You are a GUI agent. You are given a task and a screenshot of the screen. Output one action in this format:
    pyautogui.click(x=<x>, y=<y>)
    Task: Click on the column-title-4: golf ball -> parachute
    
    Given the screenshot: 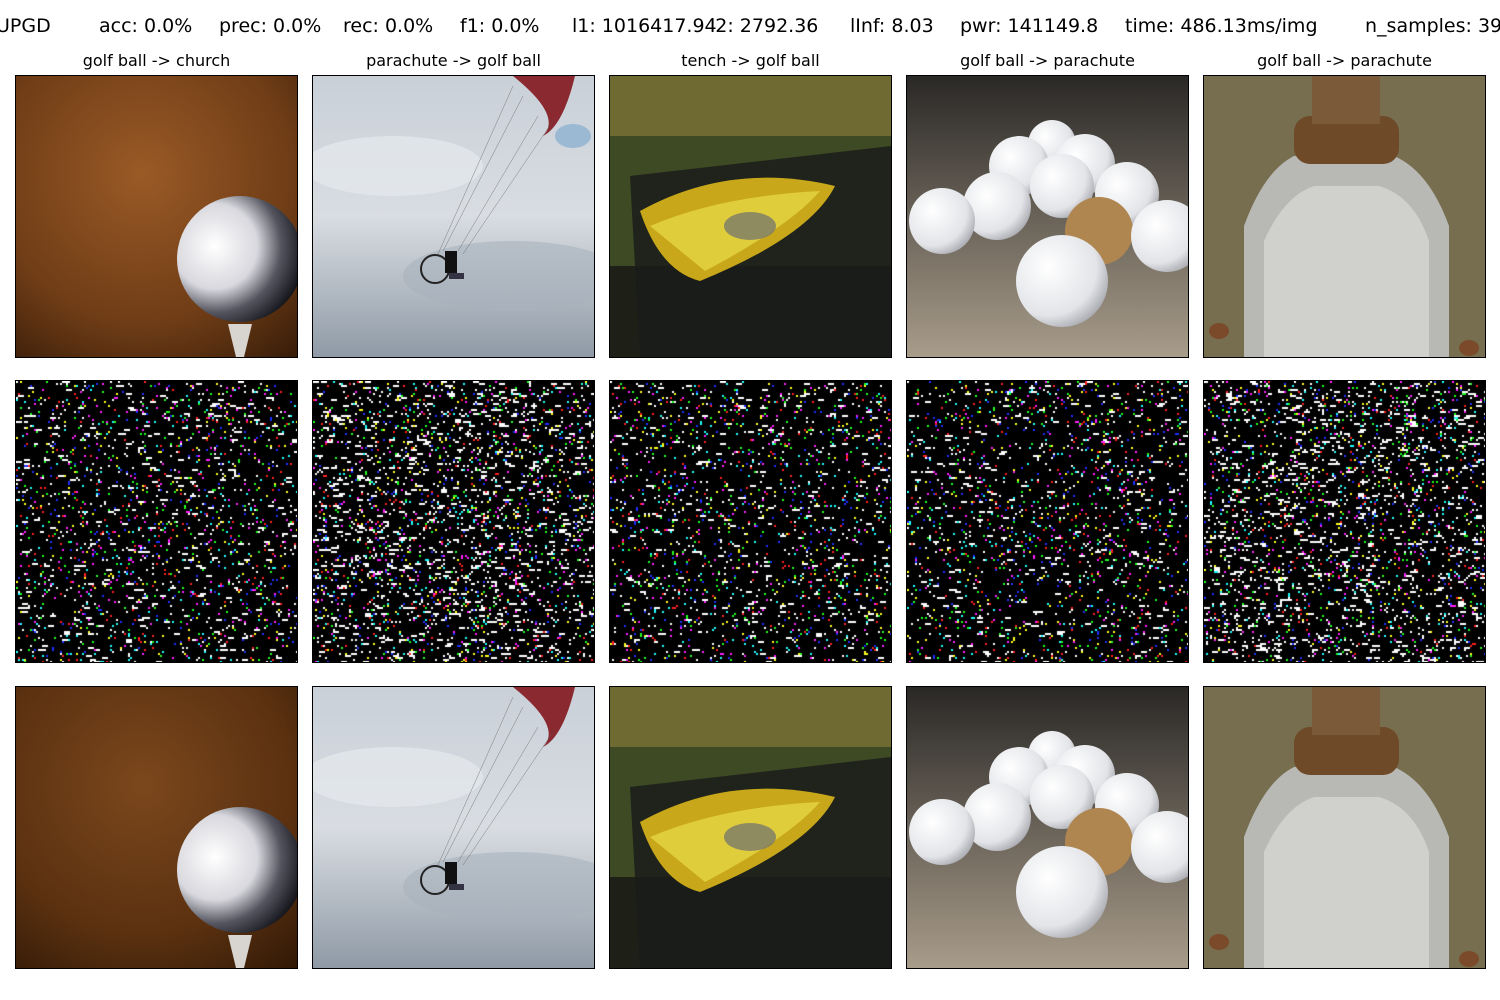 What is the action you would take?
    pyautogui.click(x=1047, y=60)
    